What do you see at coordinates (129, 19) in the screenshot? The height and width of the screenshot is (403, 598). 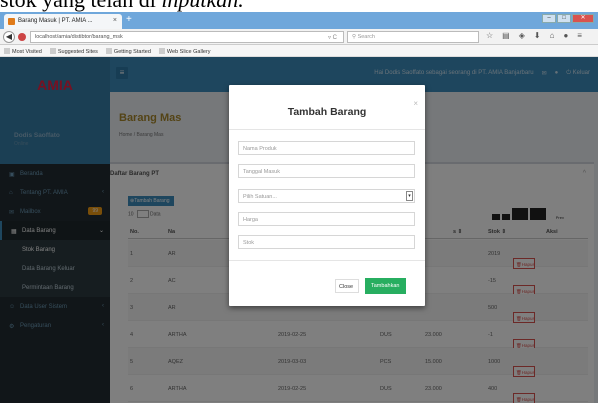 I see `new-tab-button: +` at bounding box center [129, 19].